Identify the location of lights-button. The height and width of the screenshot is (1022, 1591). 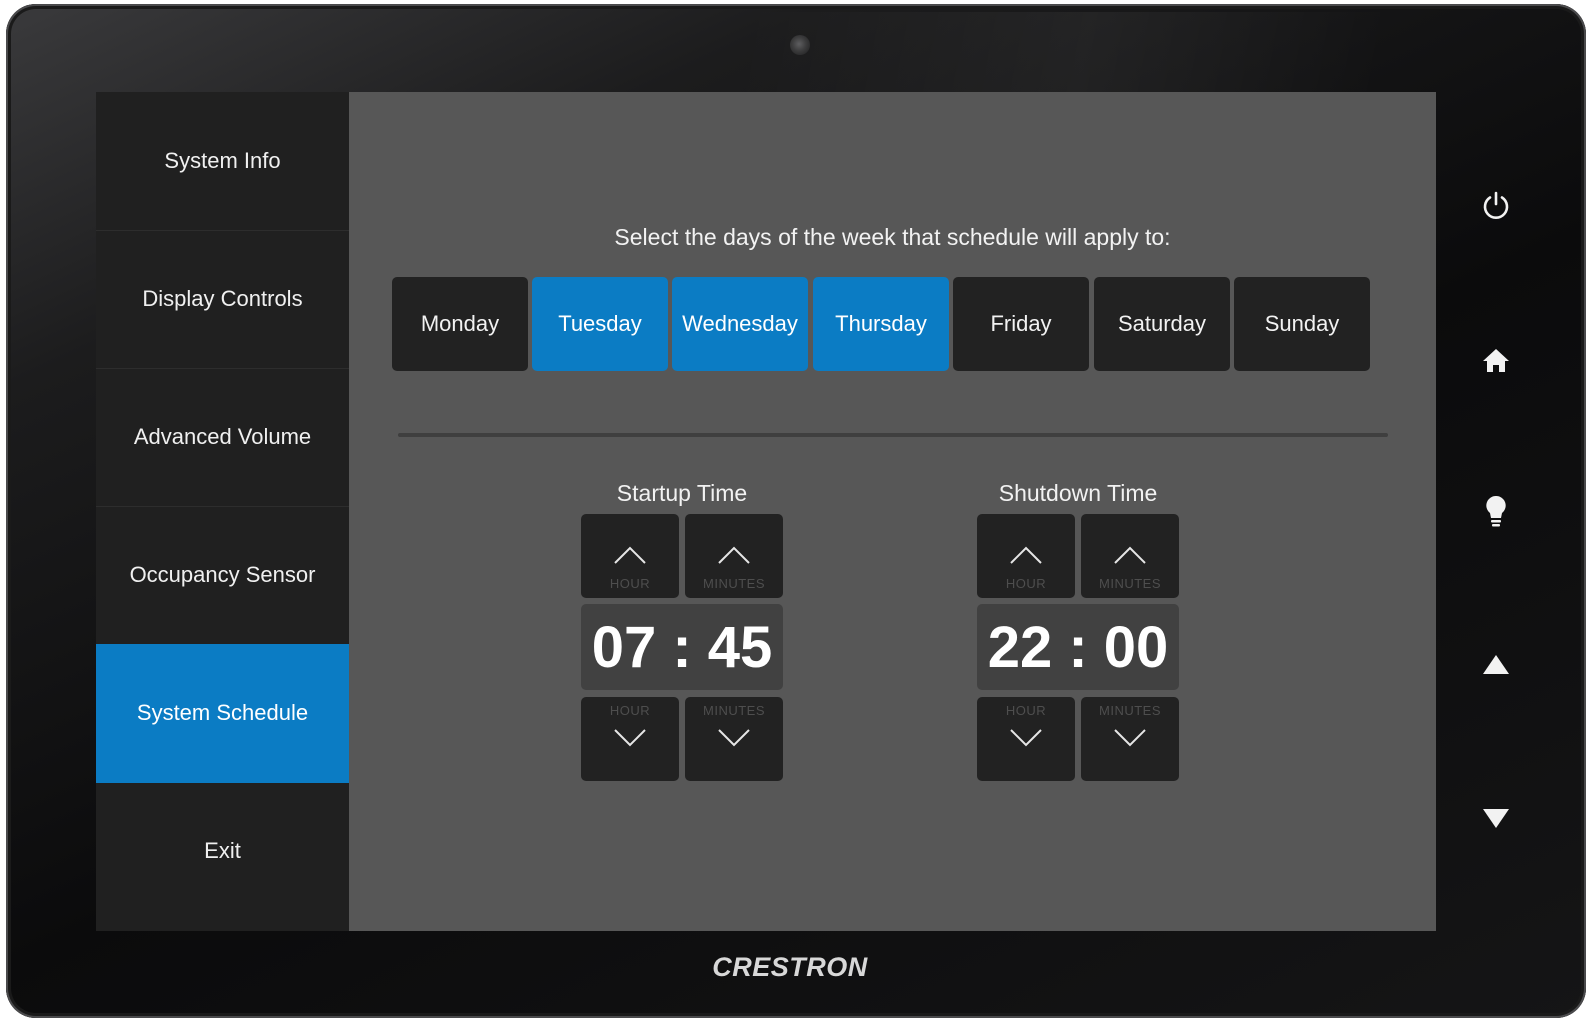
(1496, 512).